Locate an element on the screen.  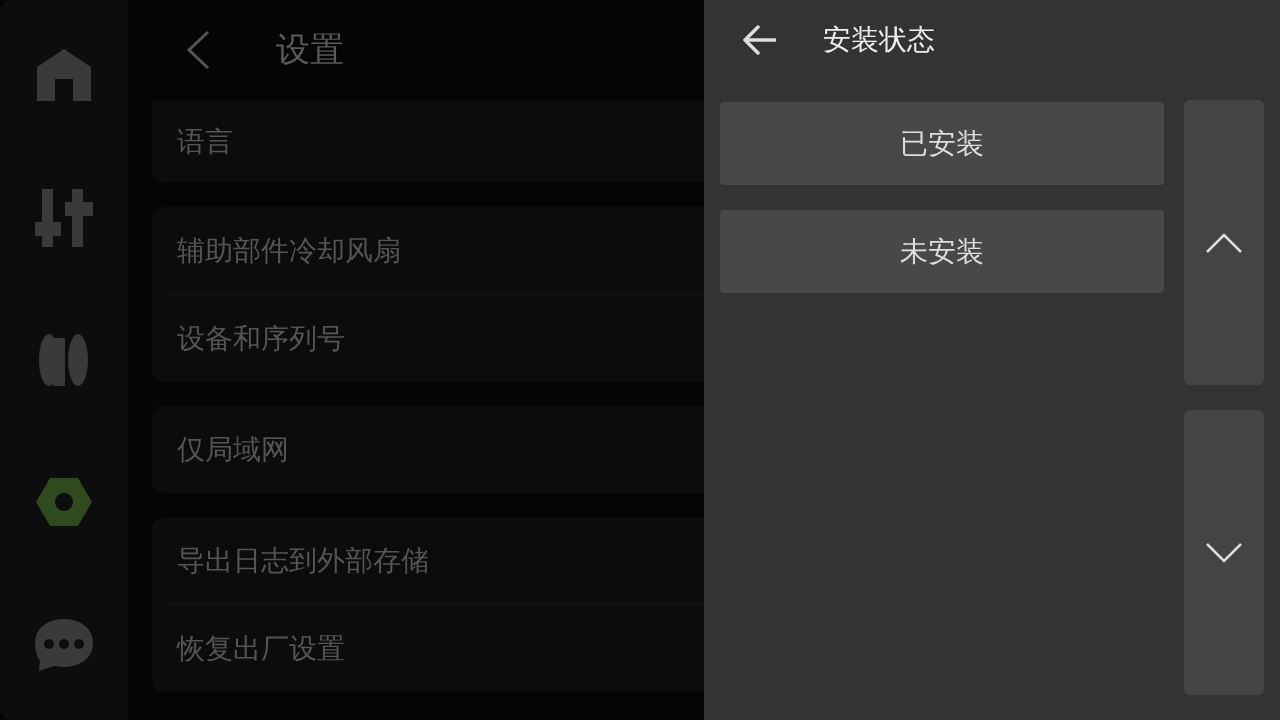
sliders-icon is located at coordinates (64, 217).